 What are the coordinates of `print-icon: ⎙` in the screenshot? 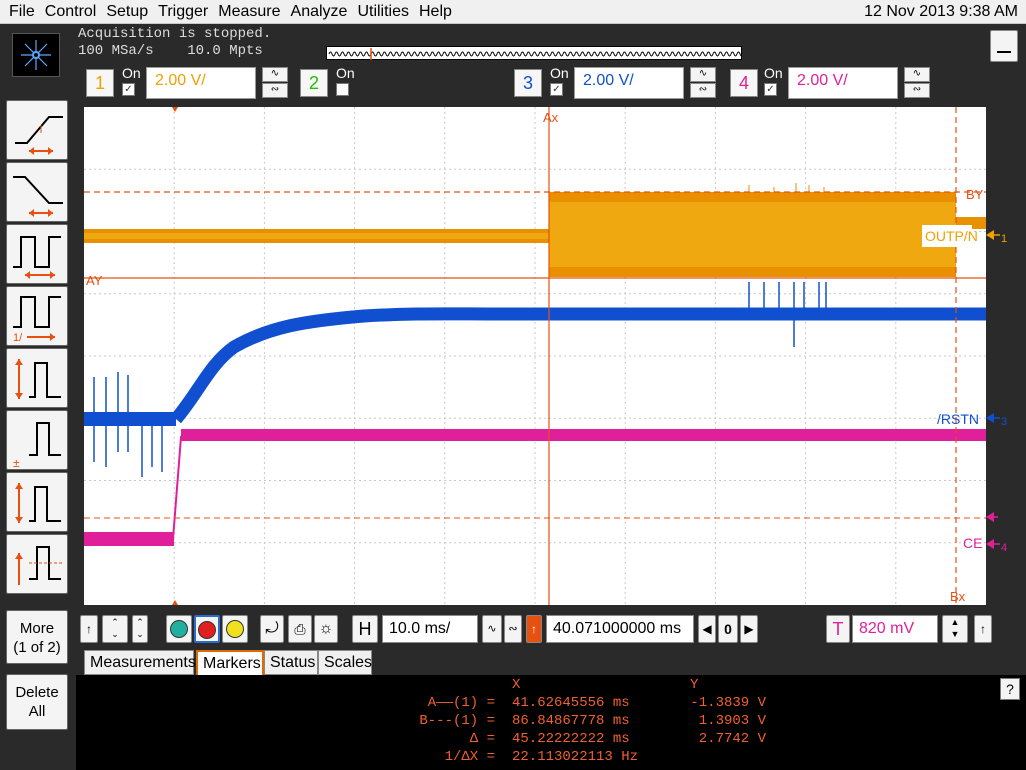 It's located at (300, 629).